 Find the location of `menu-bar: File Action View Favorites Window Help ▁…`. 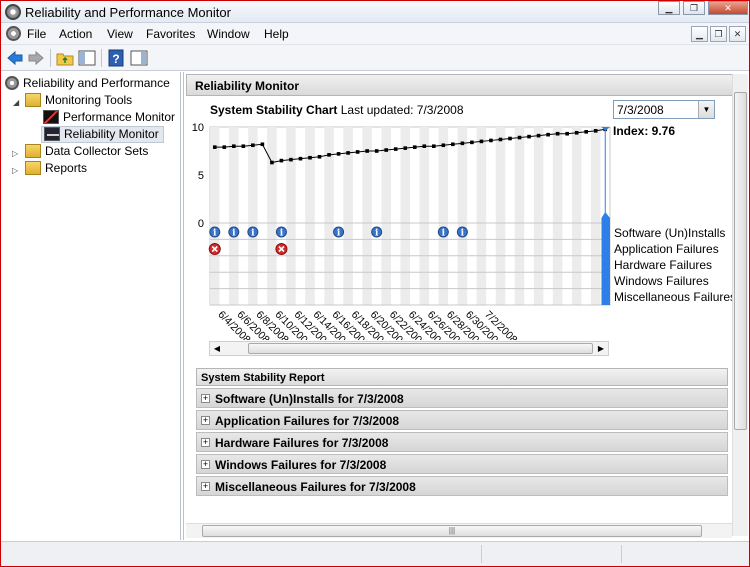

menu-bar: File Action View Favorites Window Help ▁… is located at coordinates (375, 34).